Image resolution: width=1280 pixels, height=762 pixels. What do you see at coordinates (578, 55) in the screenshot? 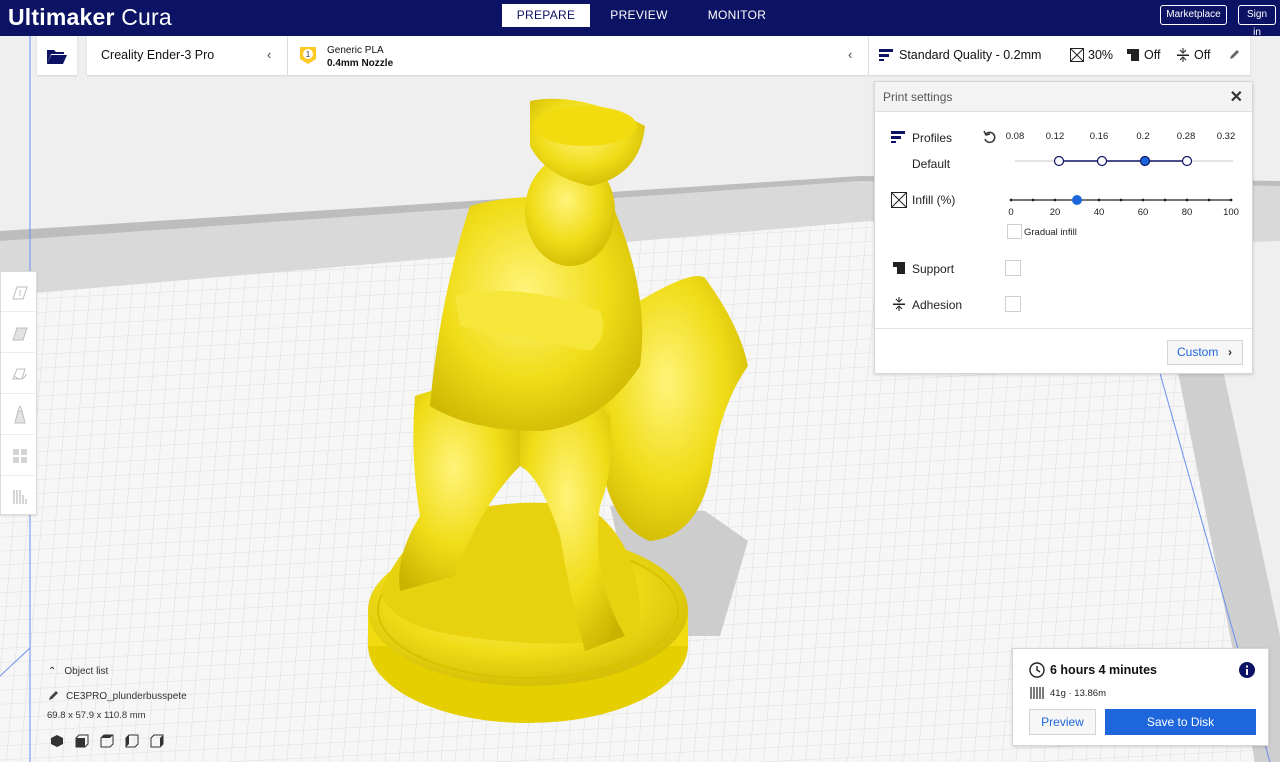
I see `material-selector: 1 Generic PLA 0.4mm Nozzle ‹` at bounding box center [578, 55].